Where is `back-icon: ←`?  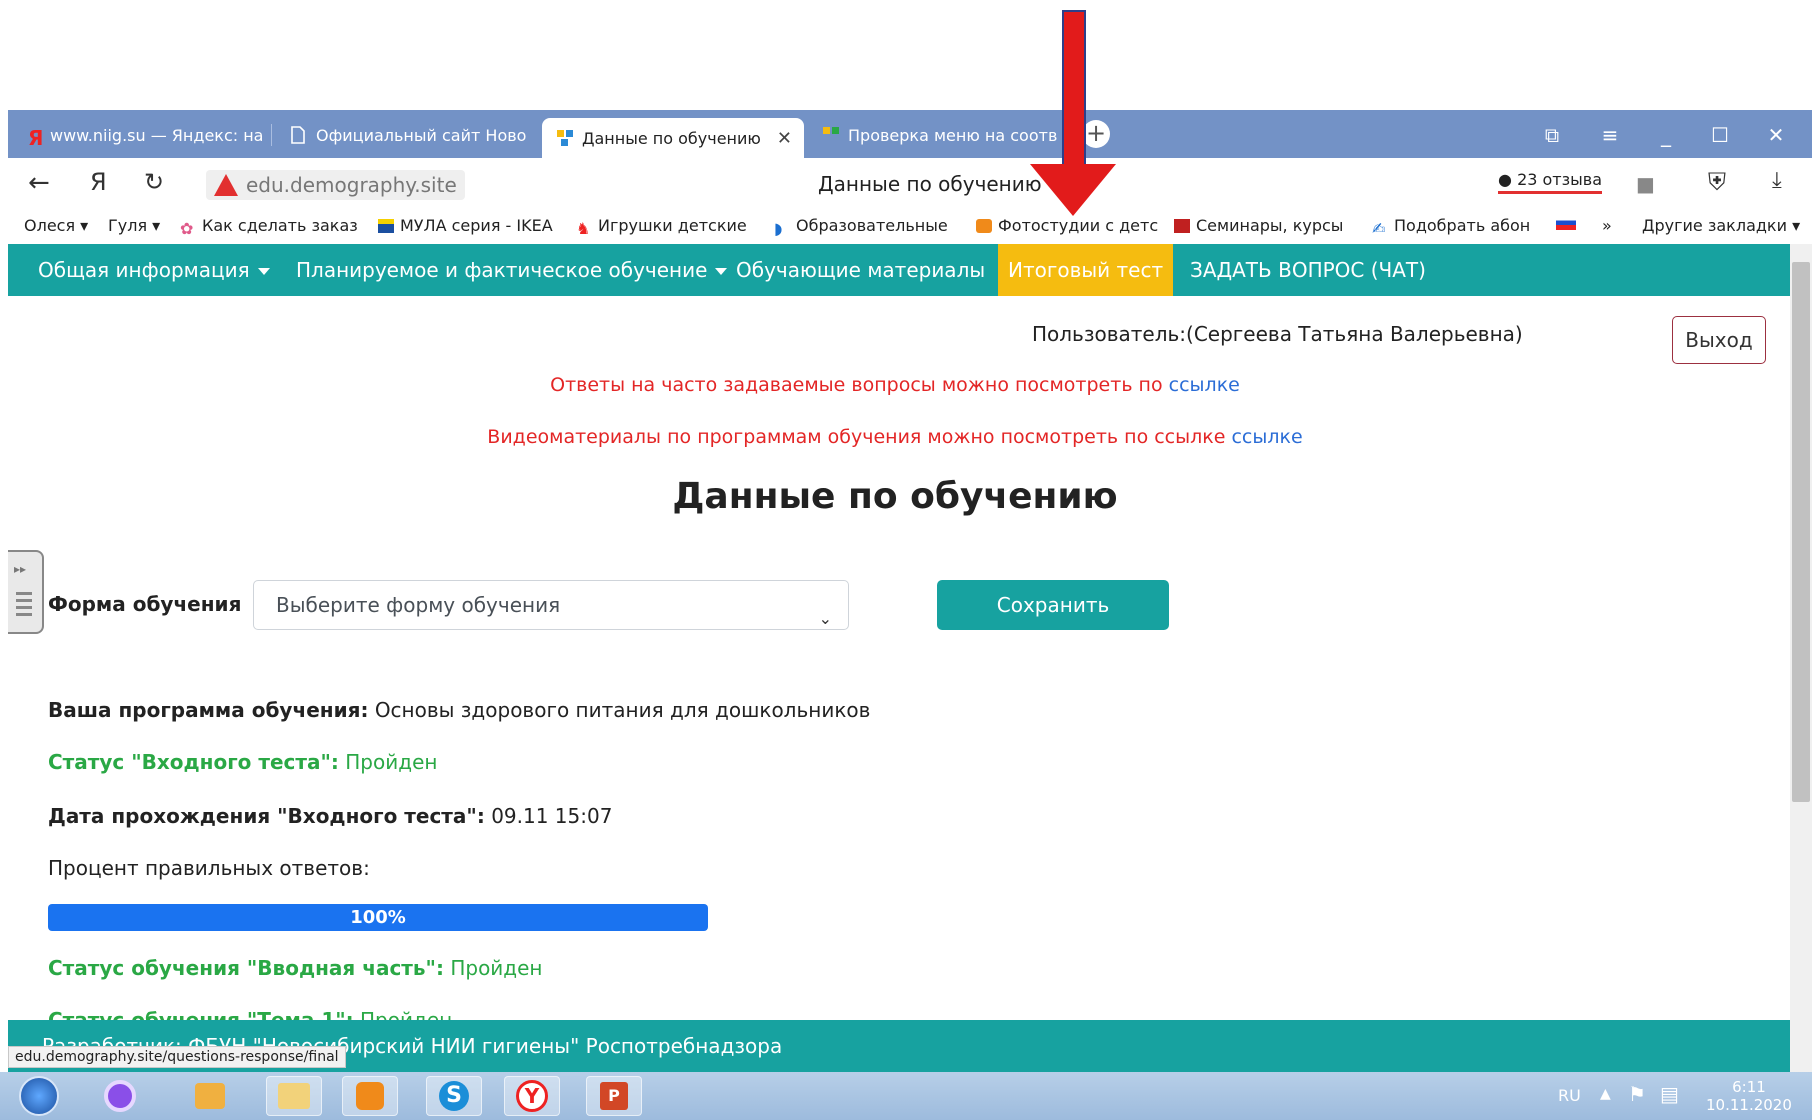 back-icon: ← is located at coordinates (39, 183).